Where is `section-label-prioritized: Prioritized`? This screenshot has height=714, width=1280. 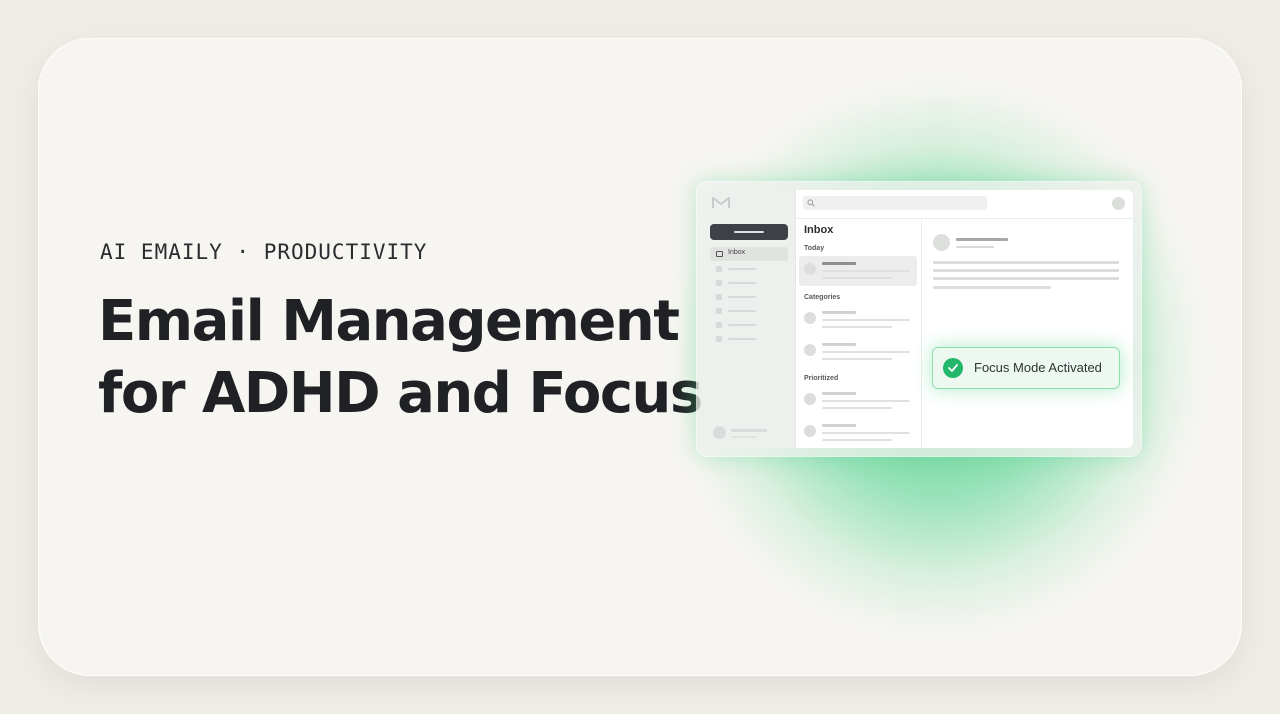 section-label-prioritized: Prioritized is located at coordinates (821, 378).